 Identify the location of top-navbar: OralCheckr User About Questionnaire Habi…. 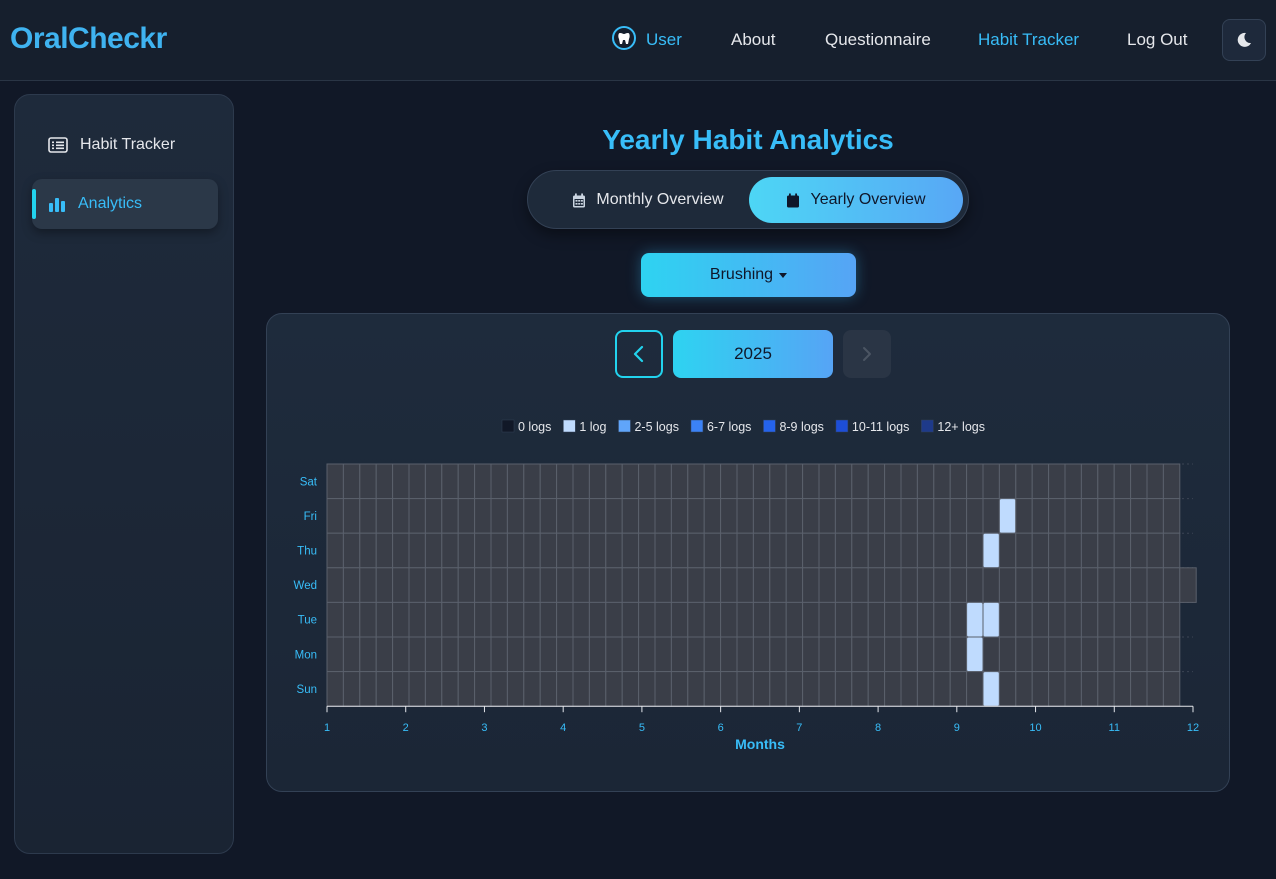
(638, 40).